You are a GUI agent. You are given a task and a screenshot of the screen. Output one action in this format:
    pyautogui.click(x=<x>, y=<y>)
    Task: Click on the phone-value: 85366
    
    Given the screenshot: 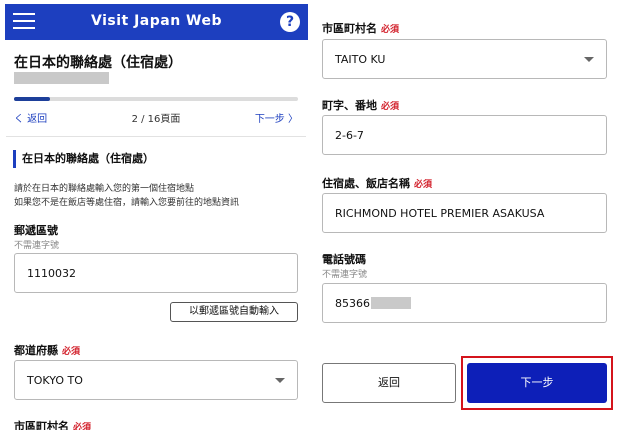 What is the action you would take?
    pyautogui.click(x=352, y=303)
    